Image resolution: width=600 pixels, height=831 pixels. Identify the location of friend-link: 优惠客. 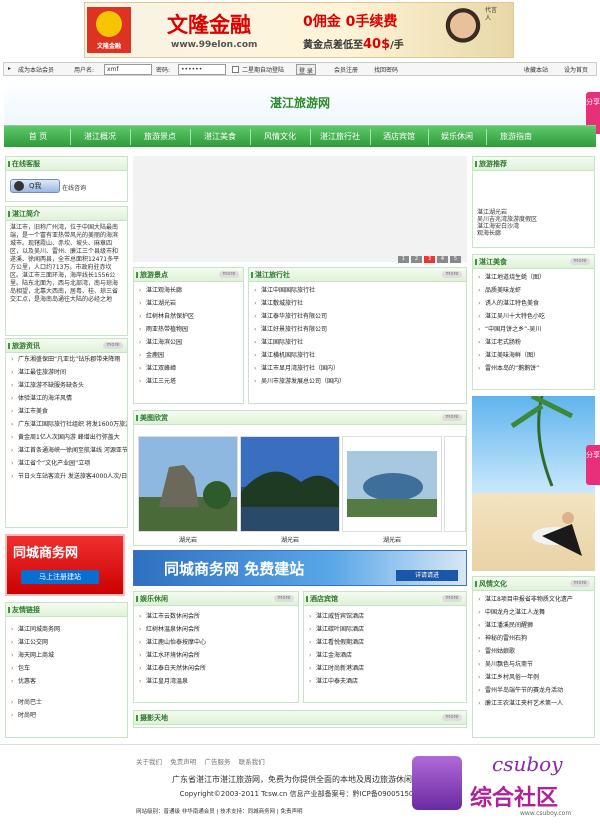
(66, 681).